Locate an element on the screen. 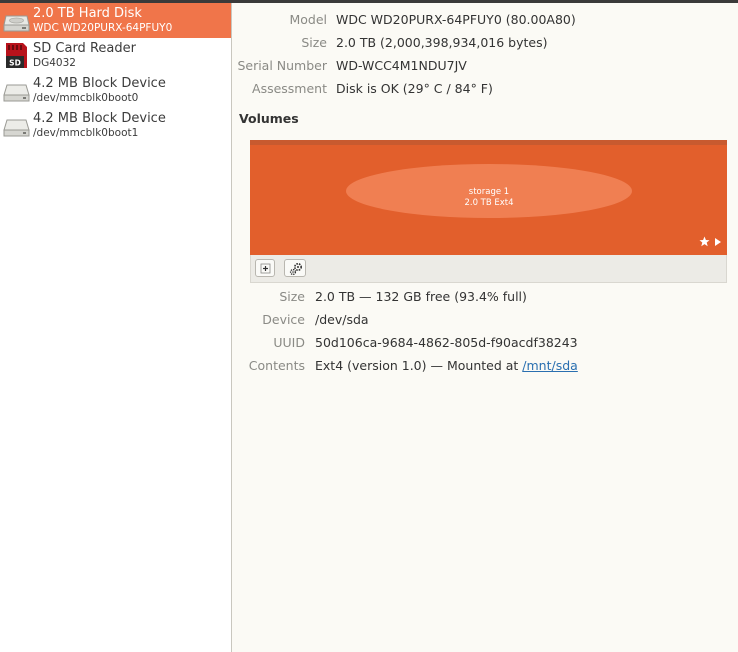 The image size is (738, 652). partition-name: storage 1 is located at coordinates (489, 192).